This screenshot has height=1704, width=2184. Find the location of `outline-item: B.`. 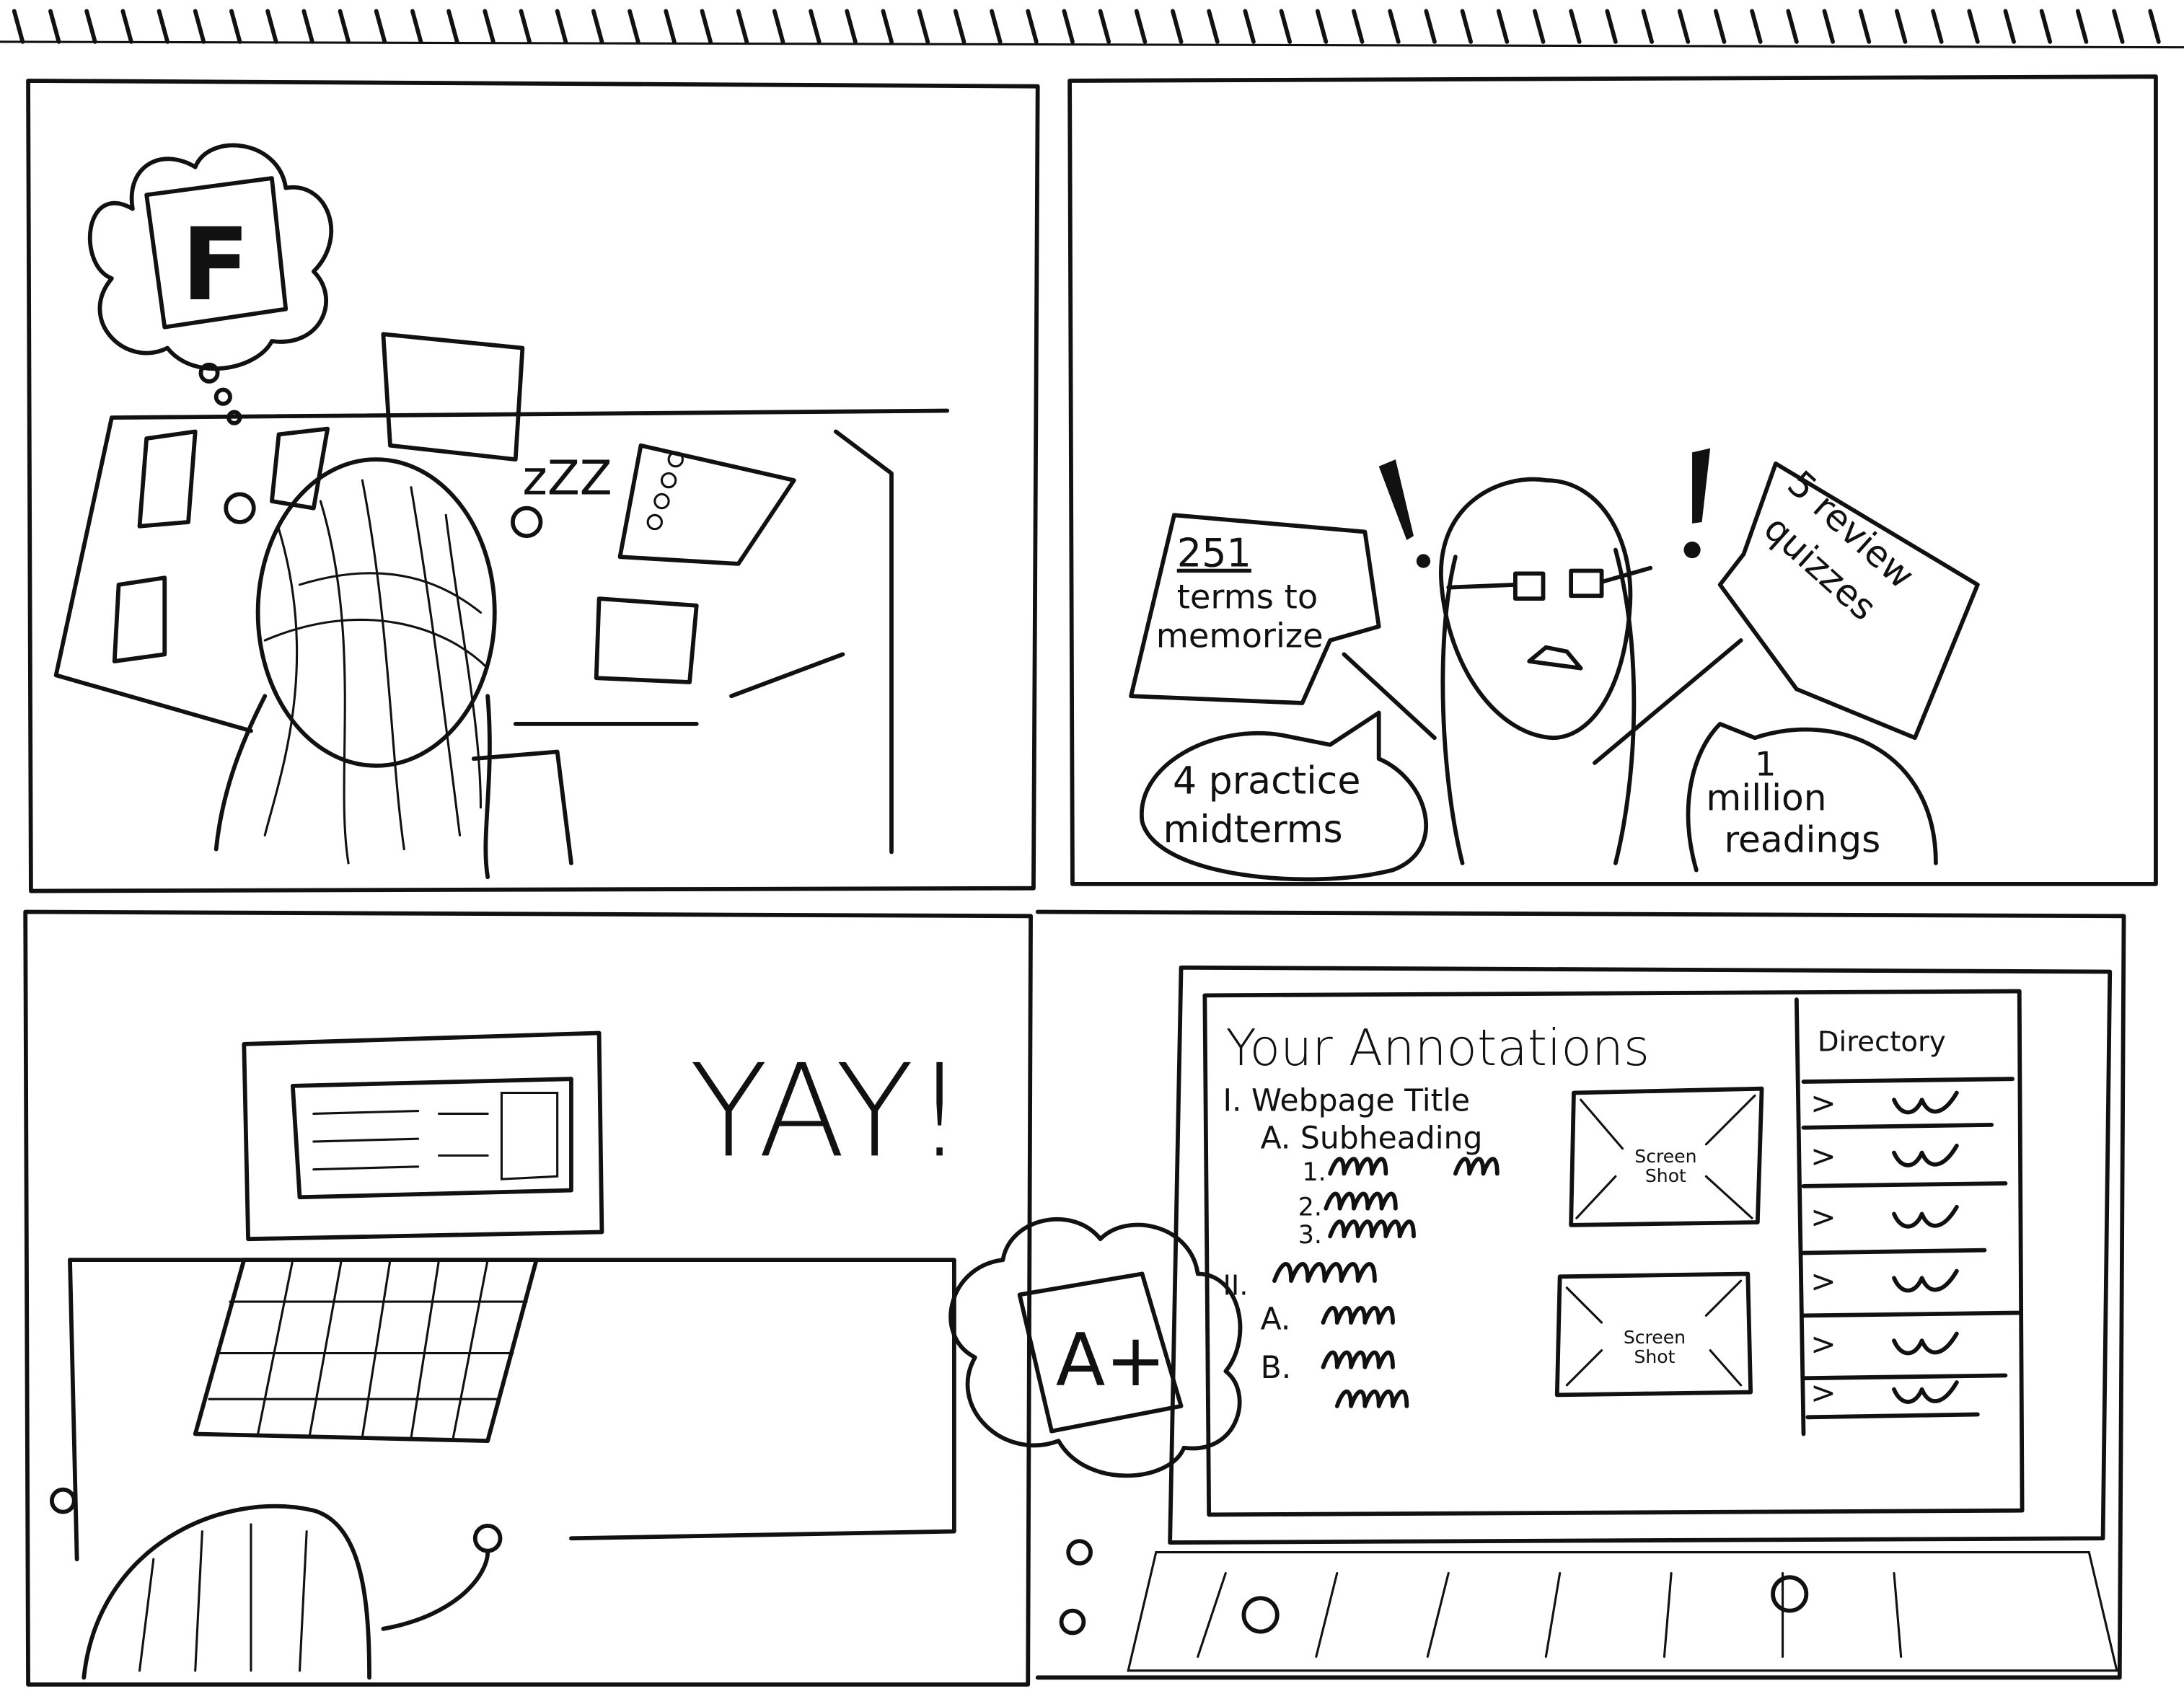

outline-item: B. is located at coordinates (1276, 1369).